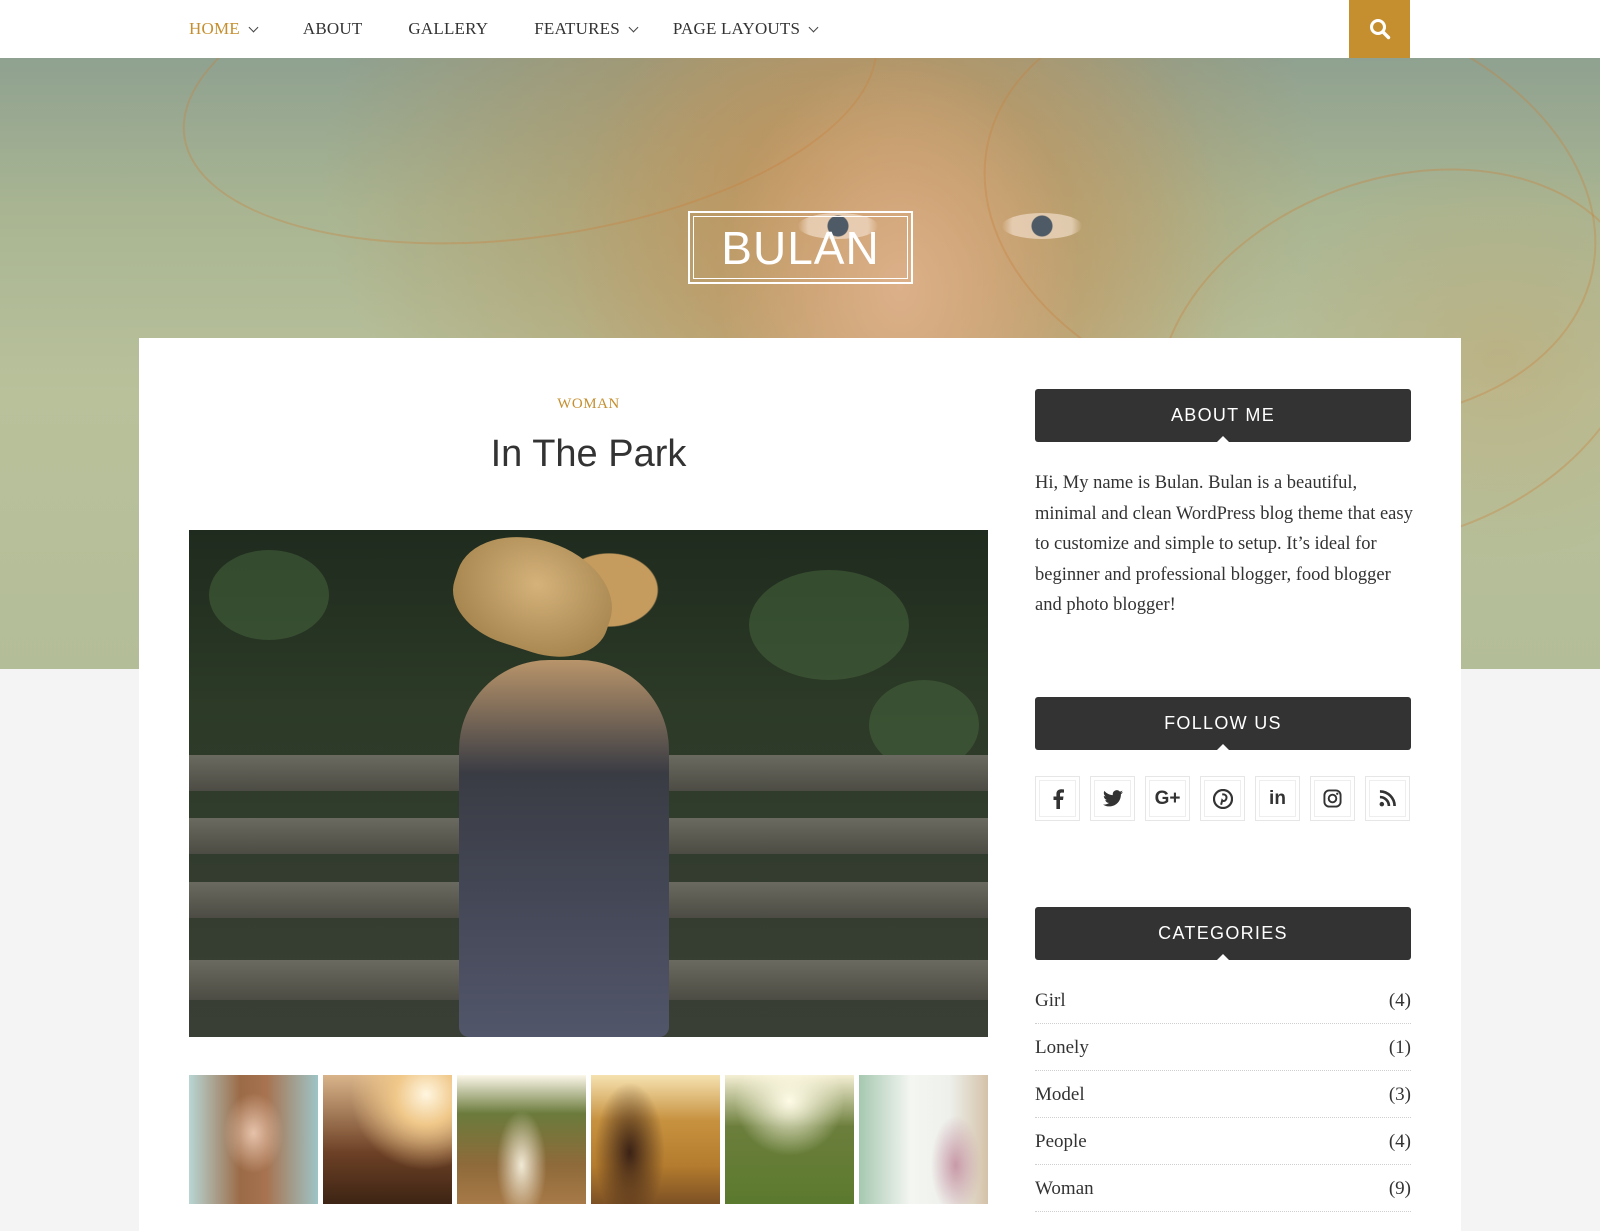  I want to click on widget-title-text: FOLLOW US, so click(1223, 723).